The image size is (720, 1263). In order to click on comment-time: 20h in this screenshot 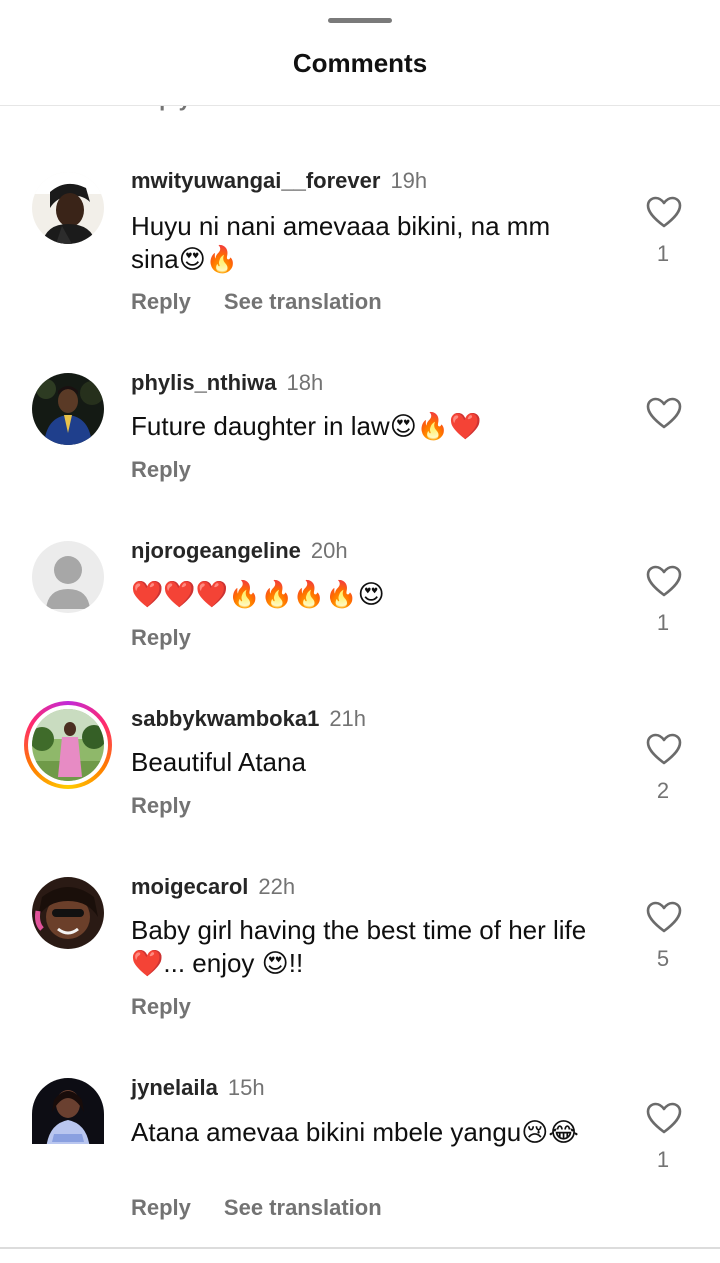, I will do `click(329, 550)`.